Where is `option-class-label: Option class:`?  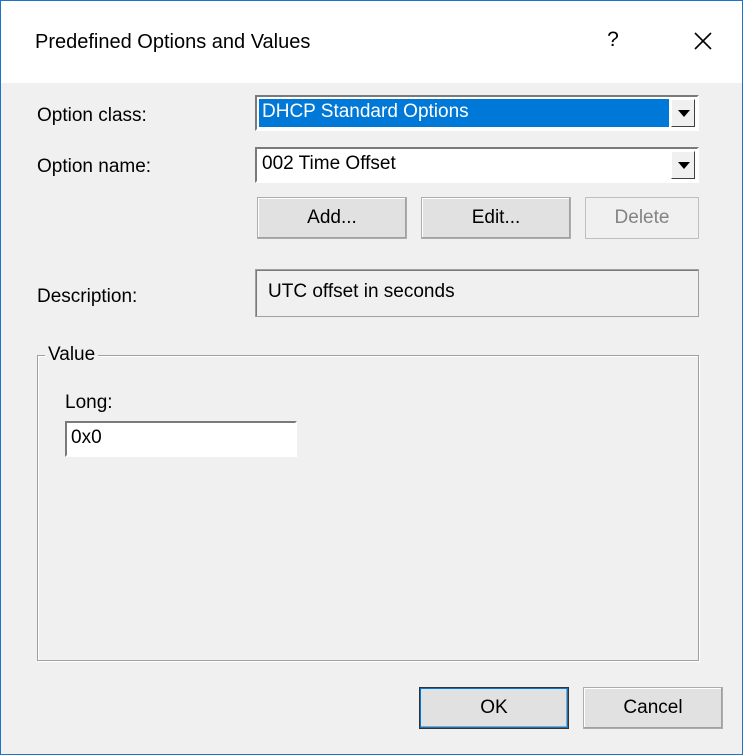 option-class-label: Option class: is located at coordinates (92, 115).